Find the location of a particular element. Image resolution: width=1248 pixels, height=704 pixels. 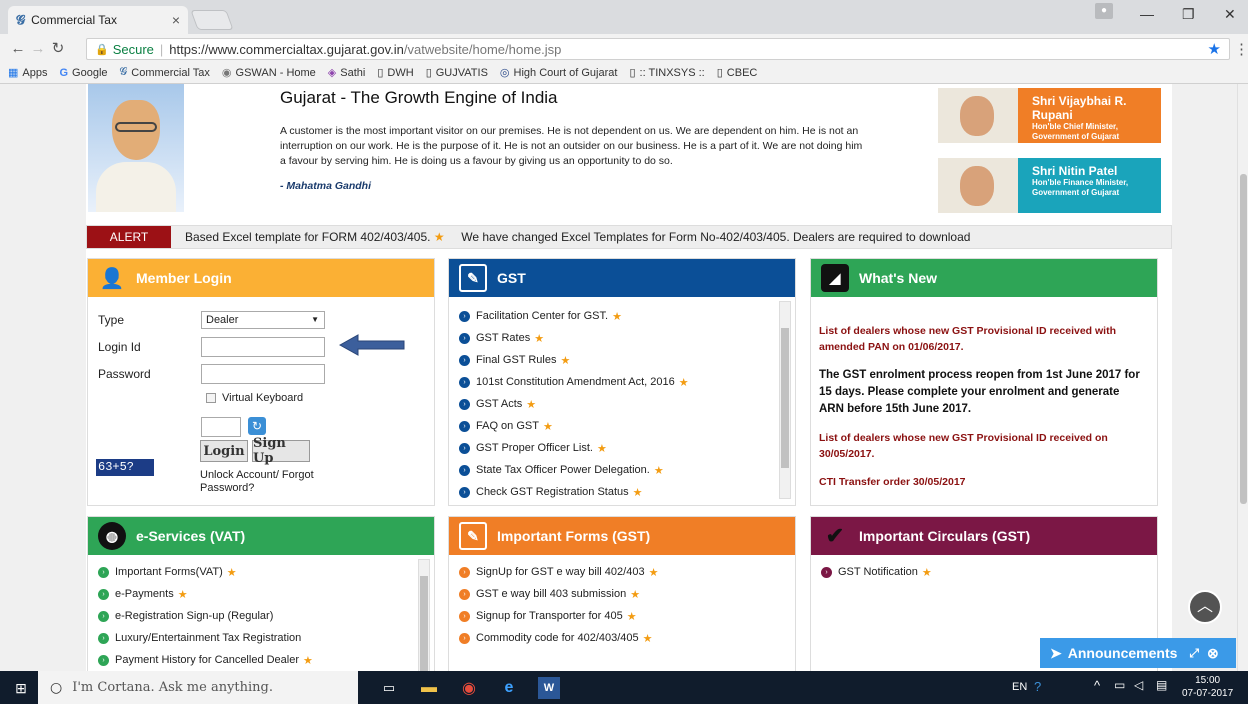

list-item: › Important Forms(VAT) ★ is located at coordinates (266, 572).